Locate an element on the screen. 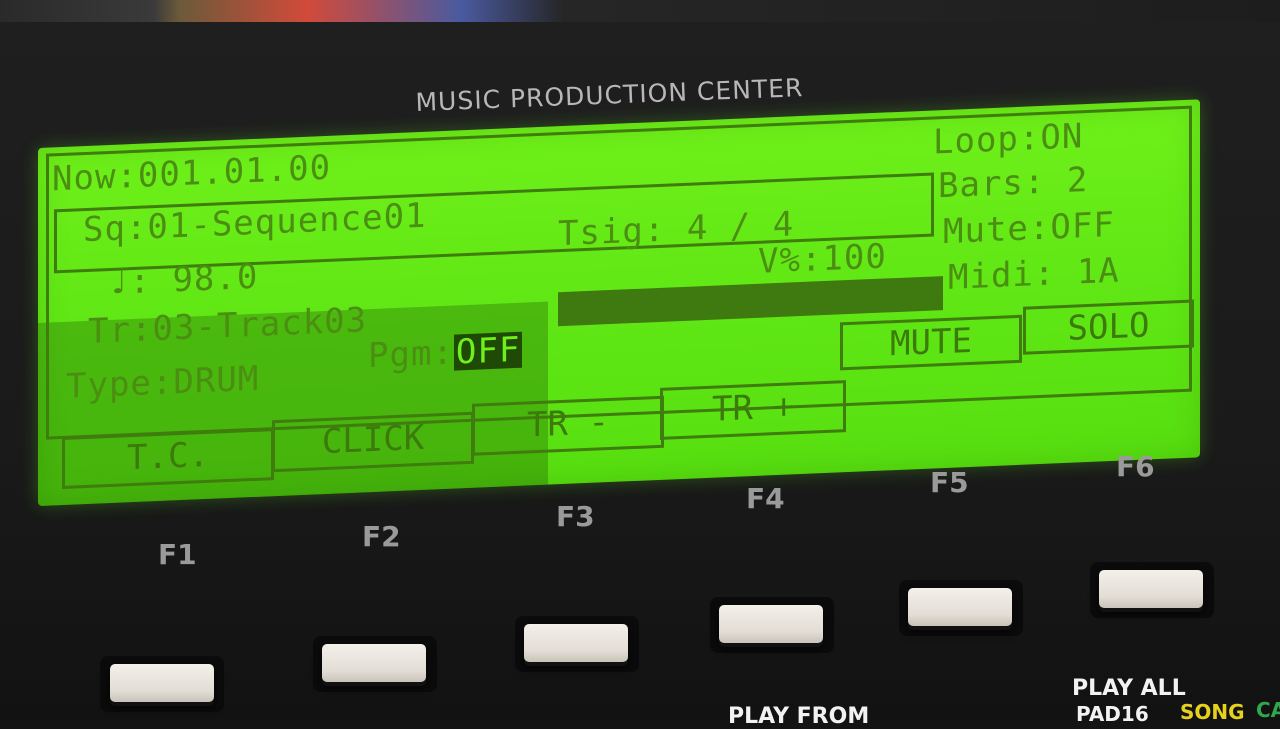 Image resolution: width=1280 pixels, height=729 pixels. f3-label: F3 is located at coordinates (575, 516).